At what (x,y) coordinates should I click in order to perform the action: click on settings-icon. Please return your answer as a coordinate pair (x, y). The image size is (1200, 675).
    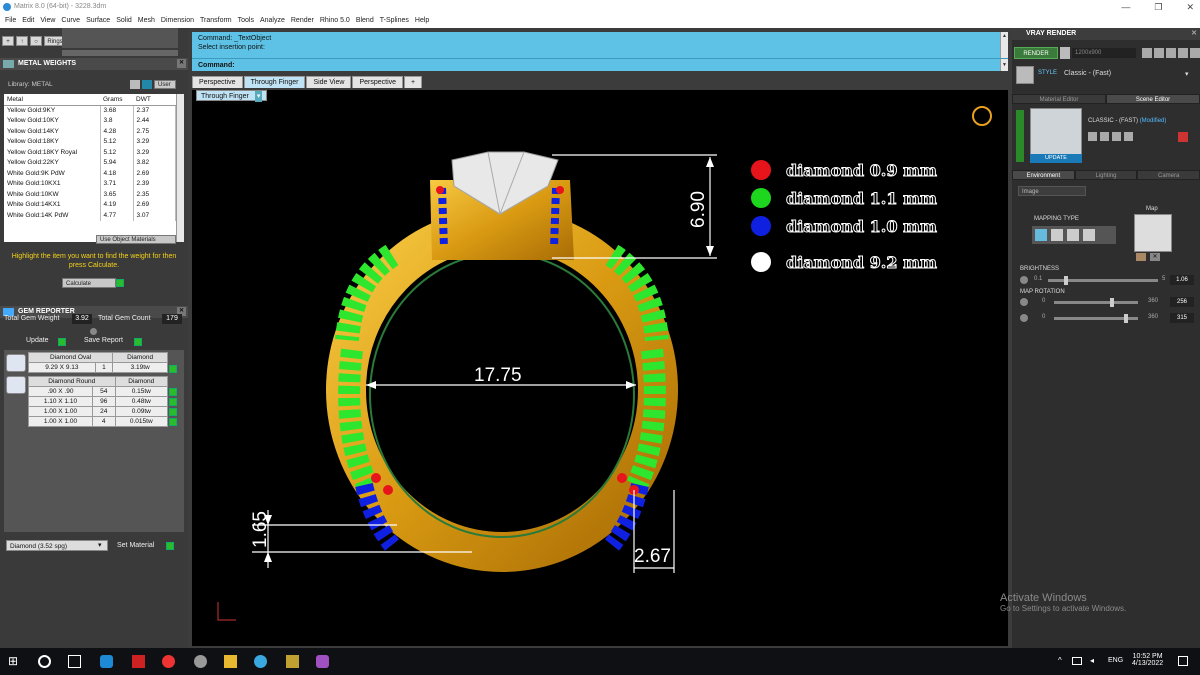
    Looking at the image, I should click on (135, 84).